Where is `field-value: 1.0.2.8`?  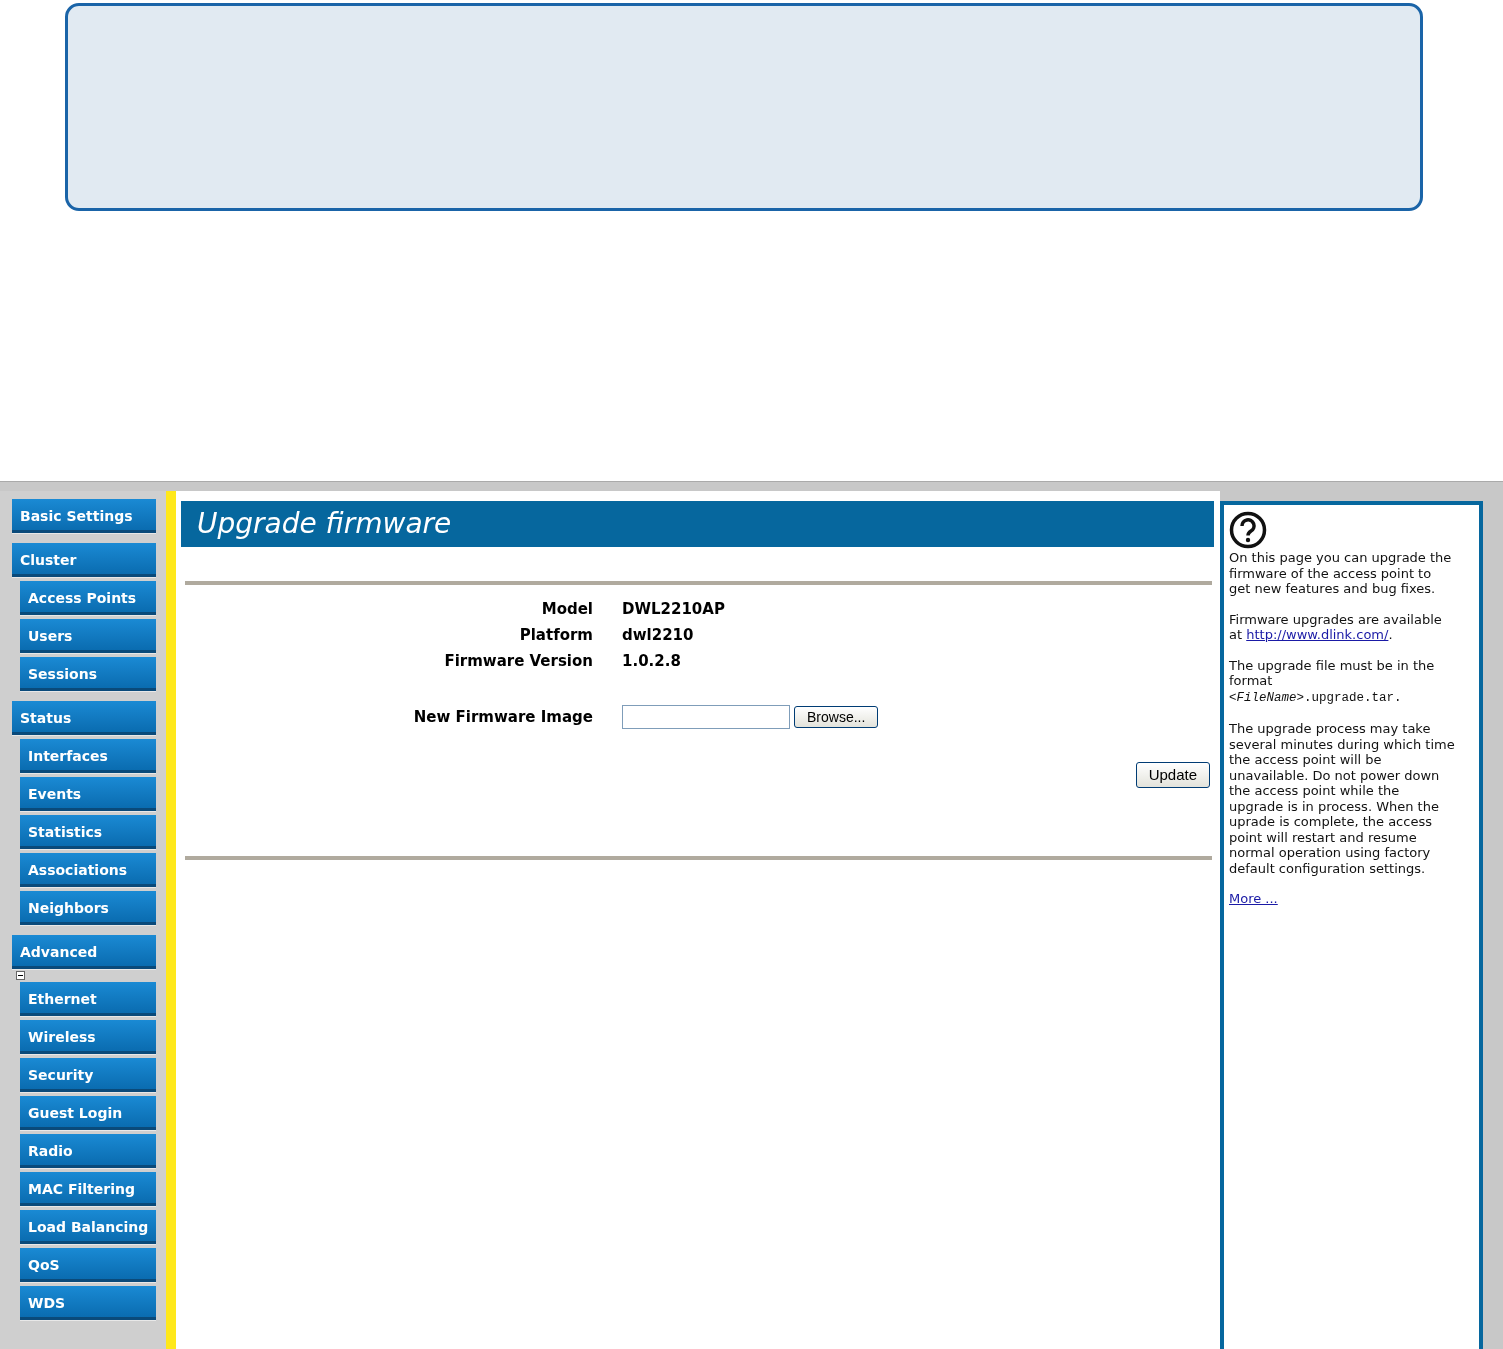
field-value: 1.0.2.8 is located at coordinates (651, 662).